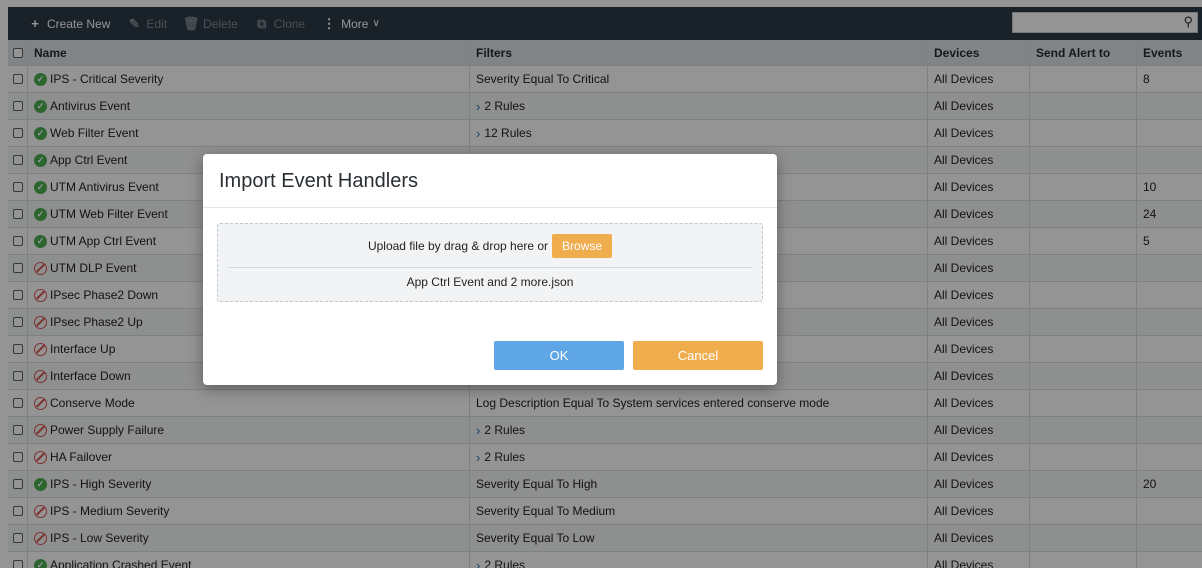 The image size is (1202, 568). Describe the element at coordinates (318, 181) in the screenshot. I see `dialog-title: Import Event Handlers` at that location.